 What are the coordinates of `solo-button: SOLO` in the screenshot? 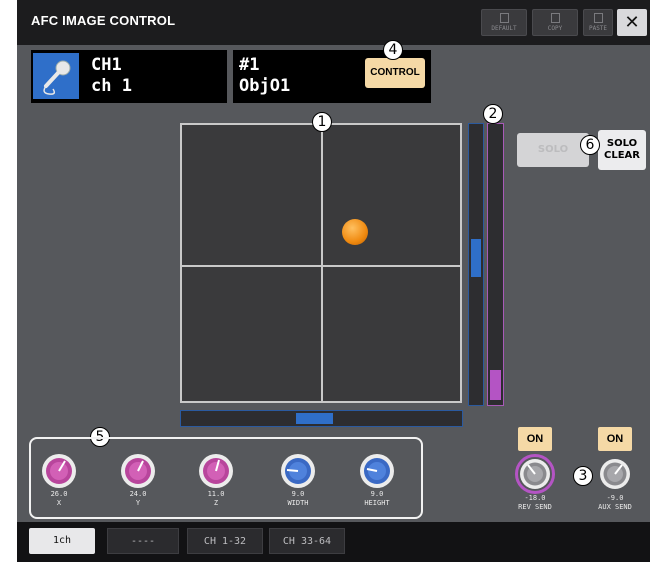 It's located at (553, 150).